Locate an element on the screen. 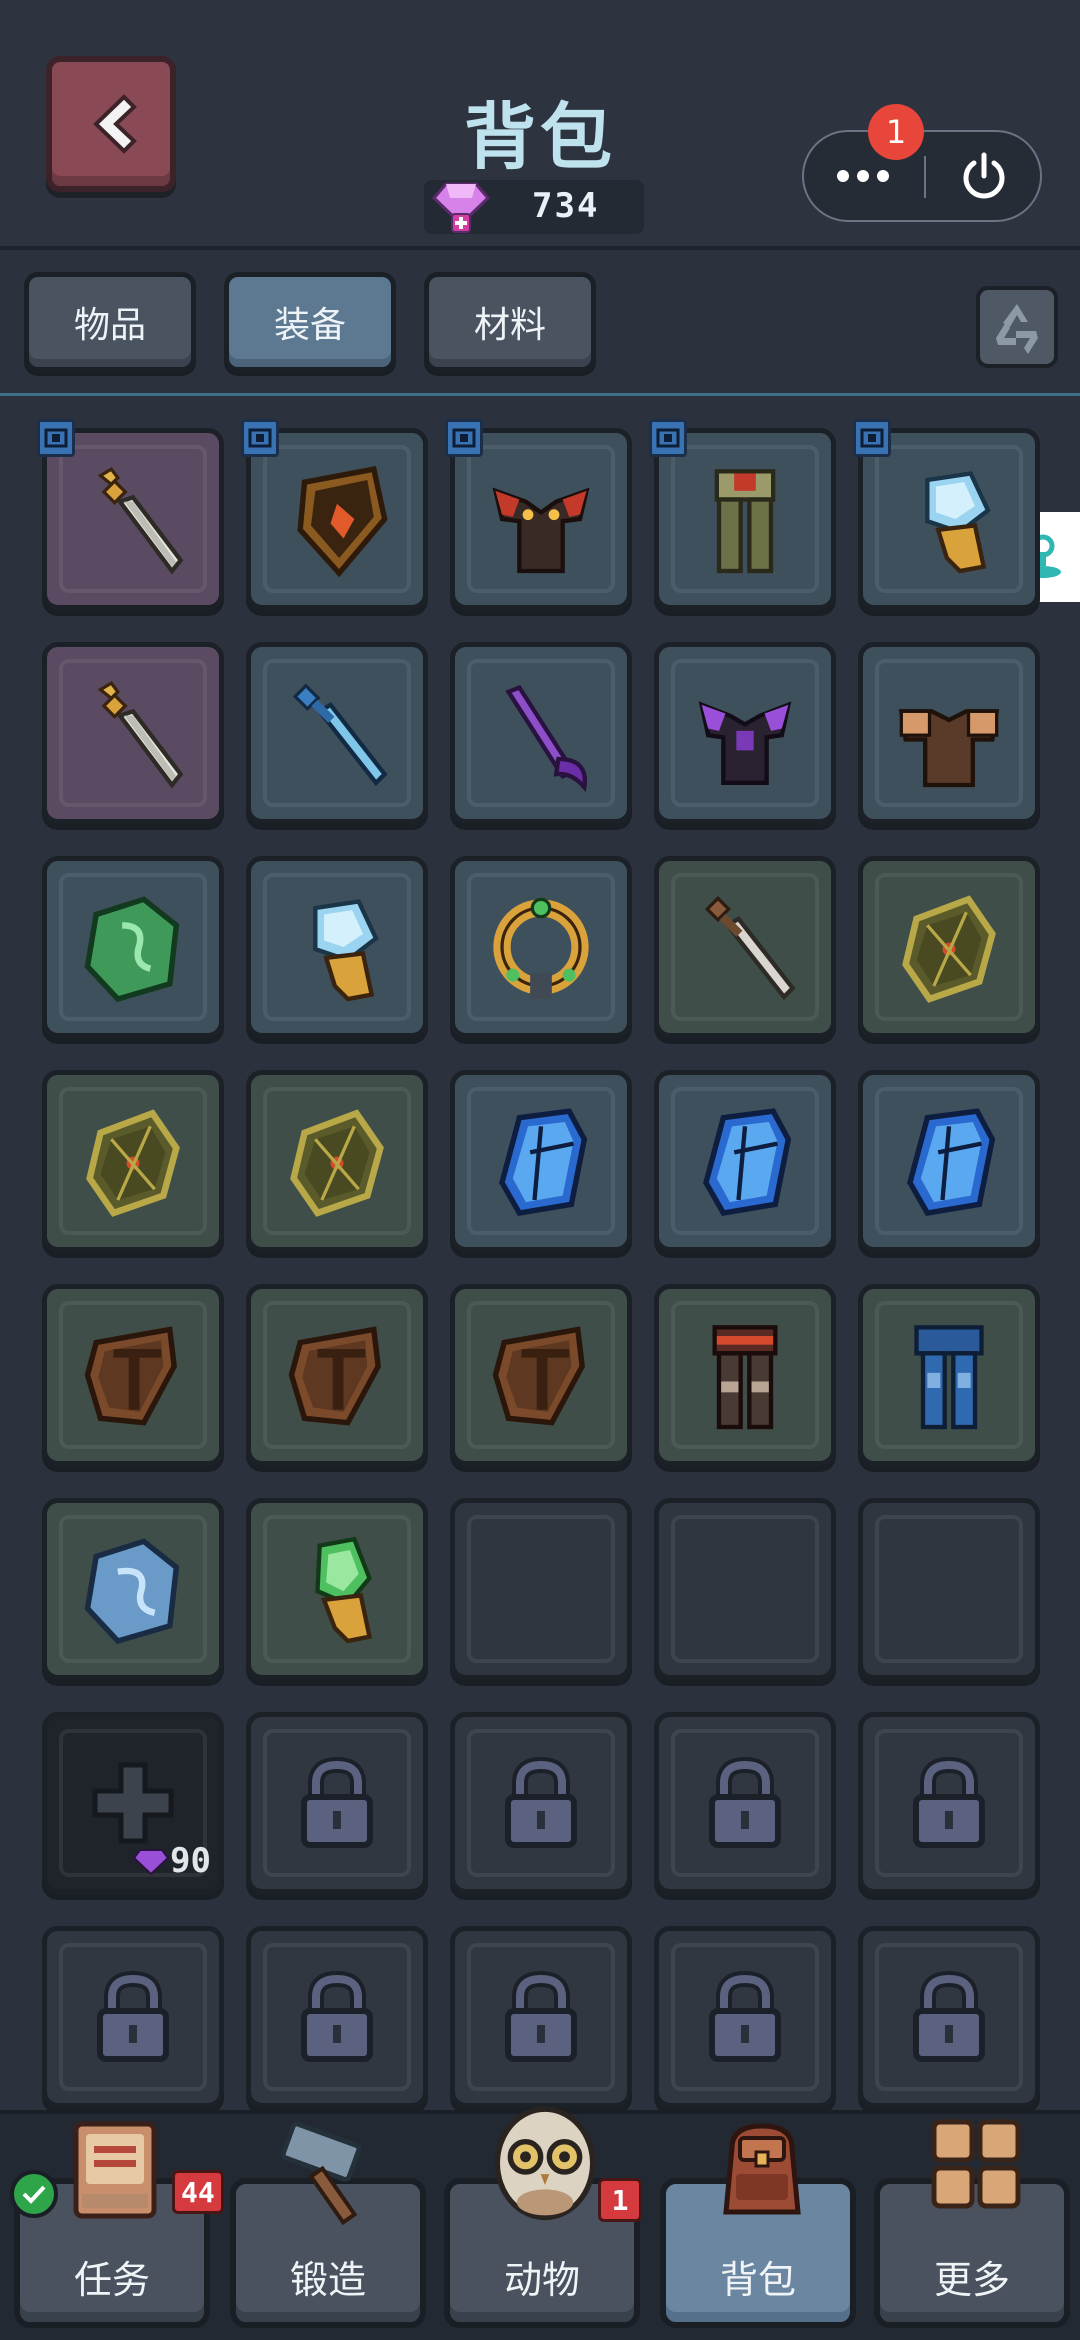 This screenshot has width=1080, height=2340. tab-items: 物品 is located at coordinates (110, 322).